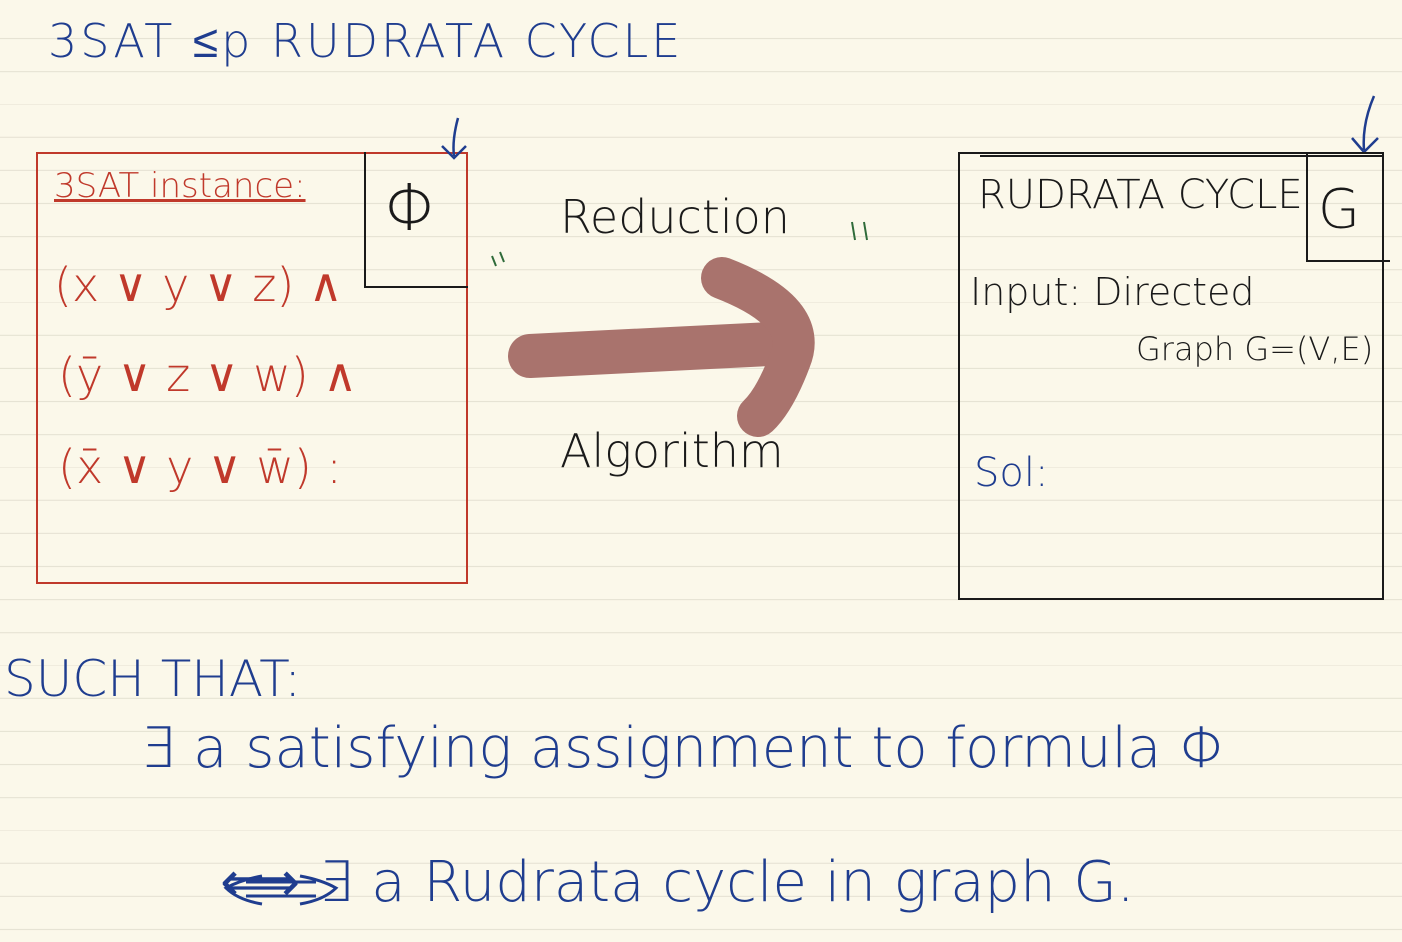 The width and height of the screenshot is (1402, 942). I want to click on rudrata-heading: RUDRATA CYCLE, so click(1140, 195).